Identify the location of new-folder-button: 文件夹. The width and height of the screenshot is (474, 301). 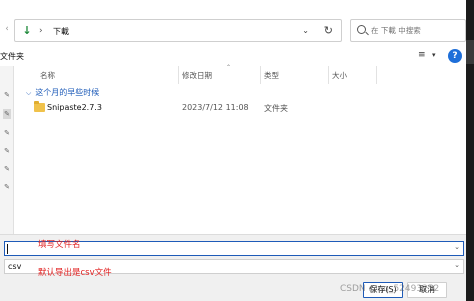
(12, 56).